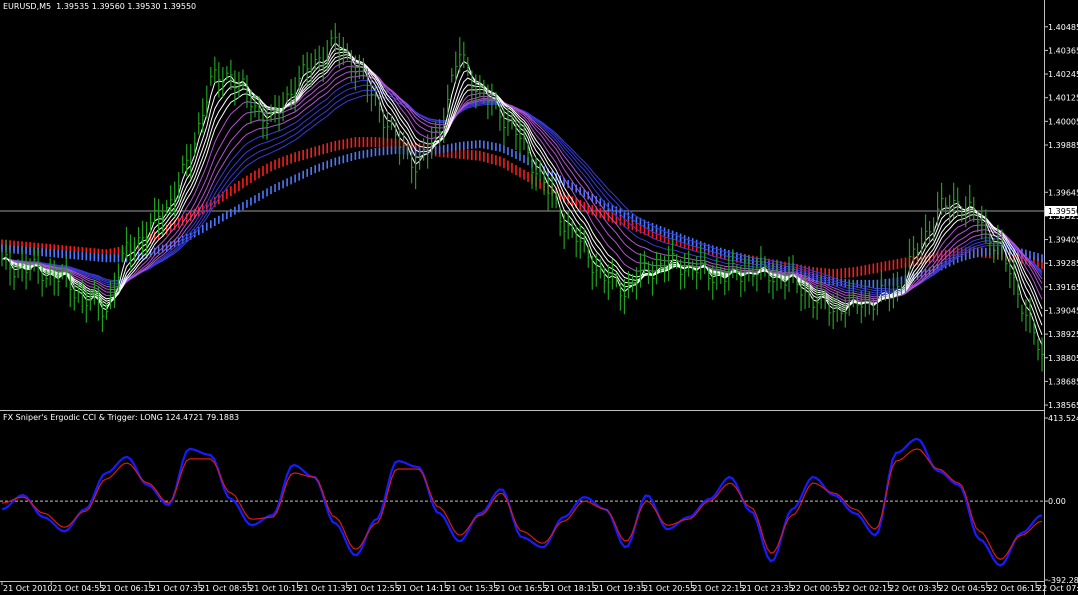 The image size is (1078, 595). I want to click on time-tick-label: 21 Oct 16:55, so click(521, 588).